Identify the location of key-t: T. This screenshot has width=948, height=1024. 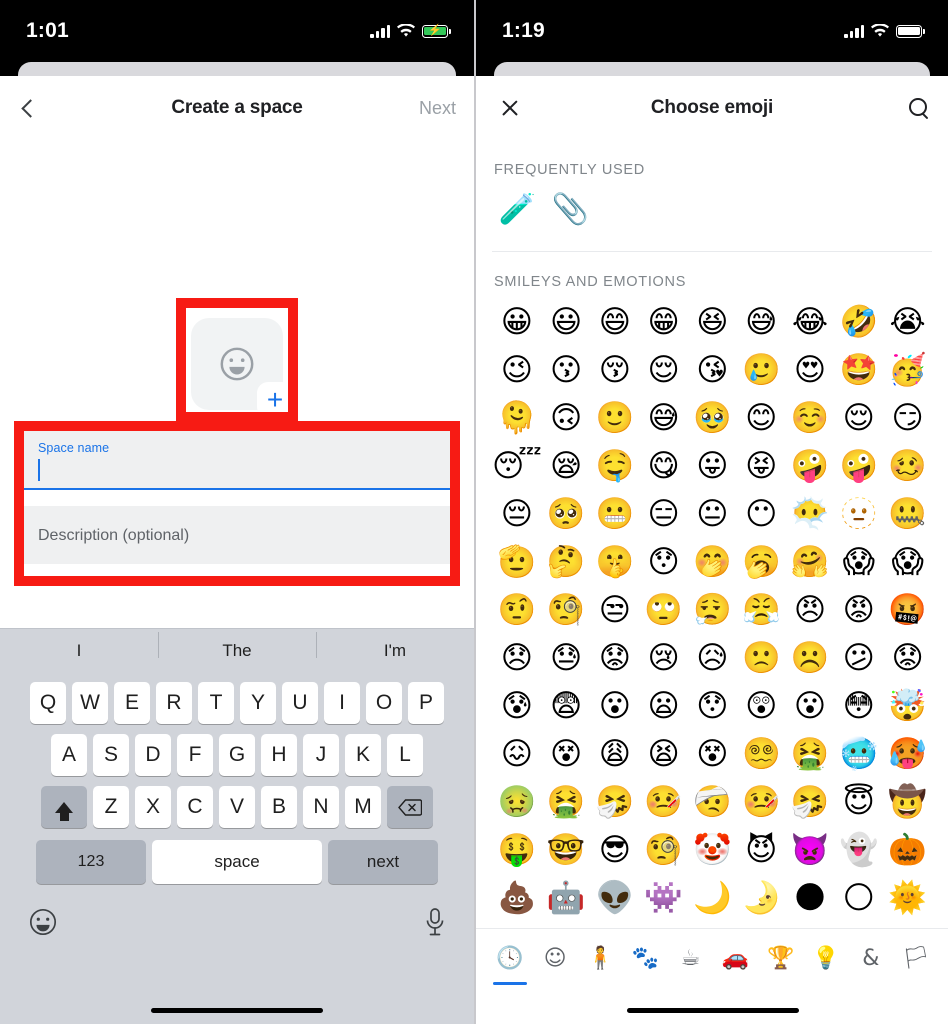
(216, 703).